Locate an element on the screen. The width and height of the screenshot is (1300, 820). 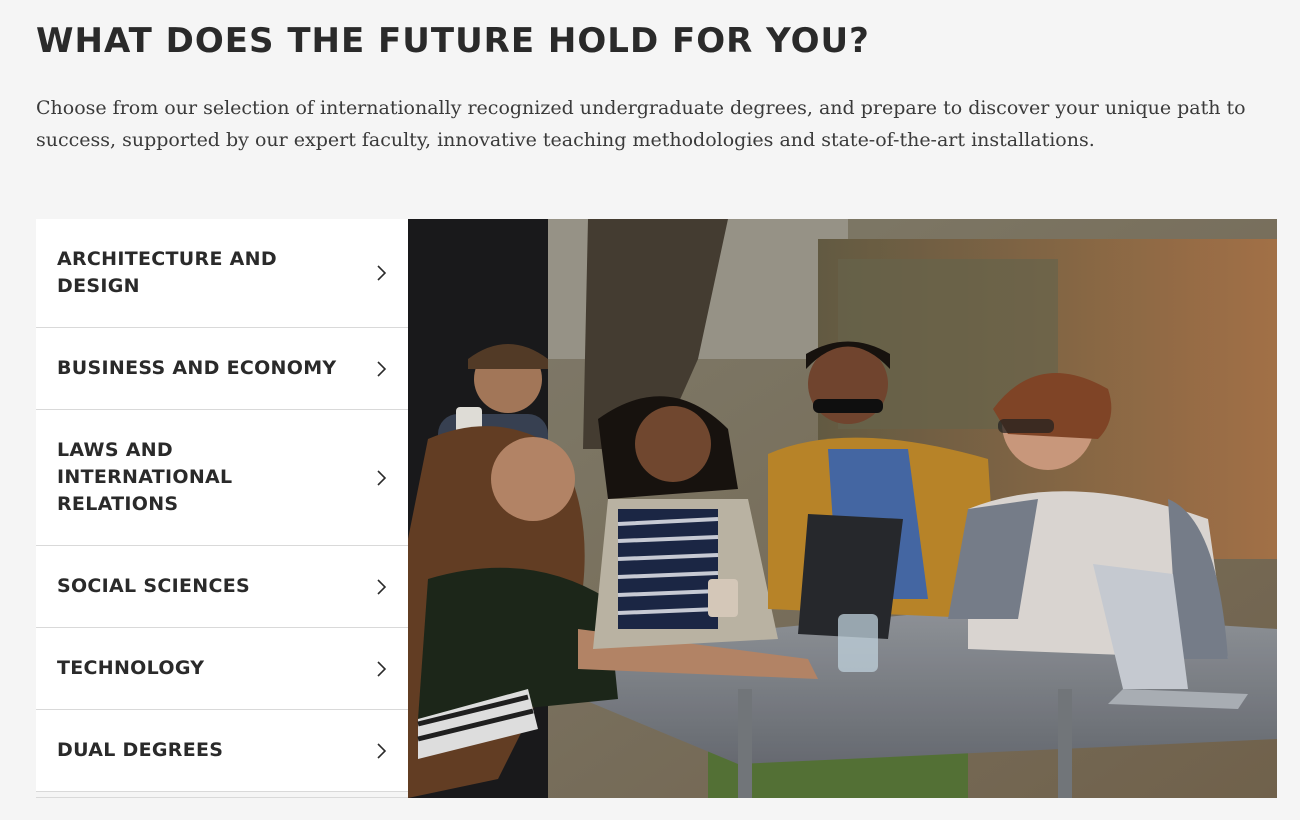
menu-item-label: TECHNOLOGY is located at coordinates (131, 668).